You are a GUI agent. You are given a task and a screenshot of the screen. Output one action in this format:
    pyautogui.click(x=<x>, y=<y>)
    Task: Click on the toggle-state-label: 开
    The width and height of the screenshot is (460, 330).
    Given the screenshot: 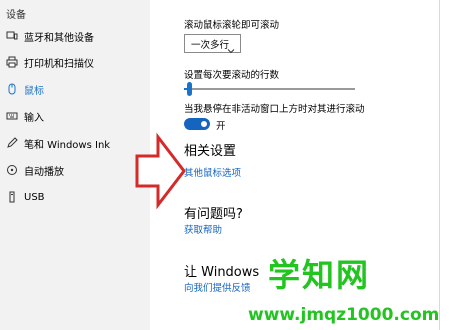 What is the action you would take?
    pyautogui.click(x=221, y=126)
    